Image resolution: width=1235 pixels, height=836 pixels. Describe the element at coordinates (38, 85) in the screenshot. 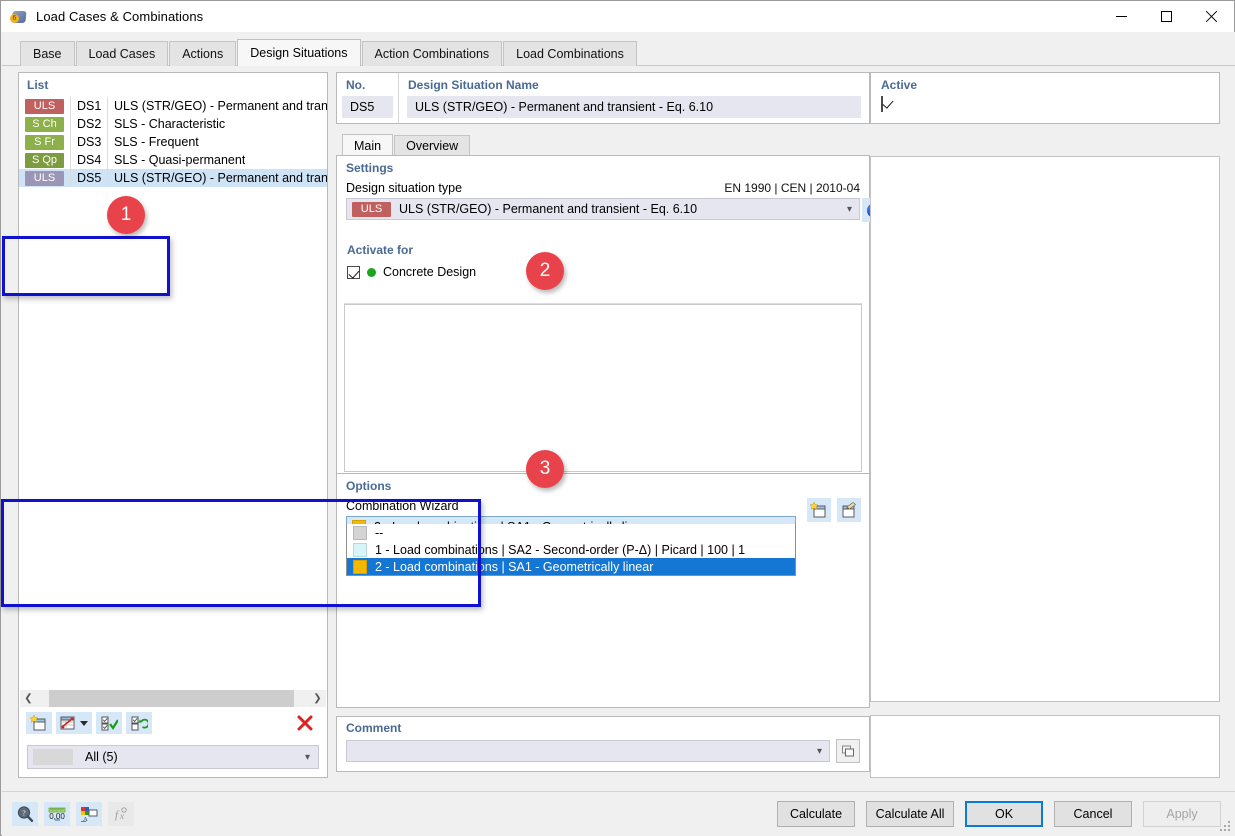

I see `list-header-label: List` at that location.